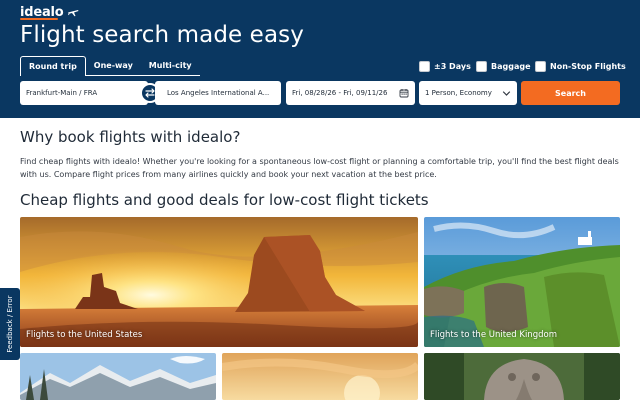 This screenshot has width=640, height=400. I want to click on calendar-icon, so click(404, 93).